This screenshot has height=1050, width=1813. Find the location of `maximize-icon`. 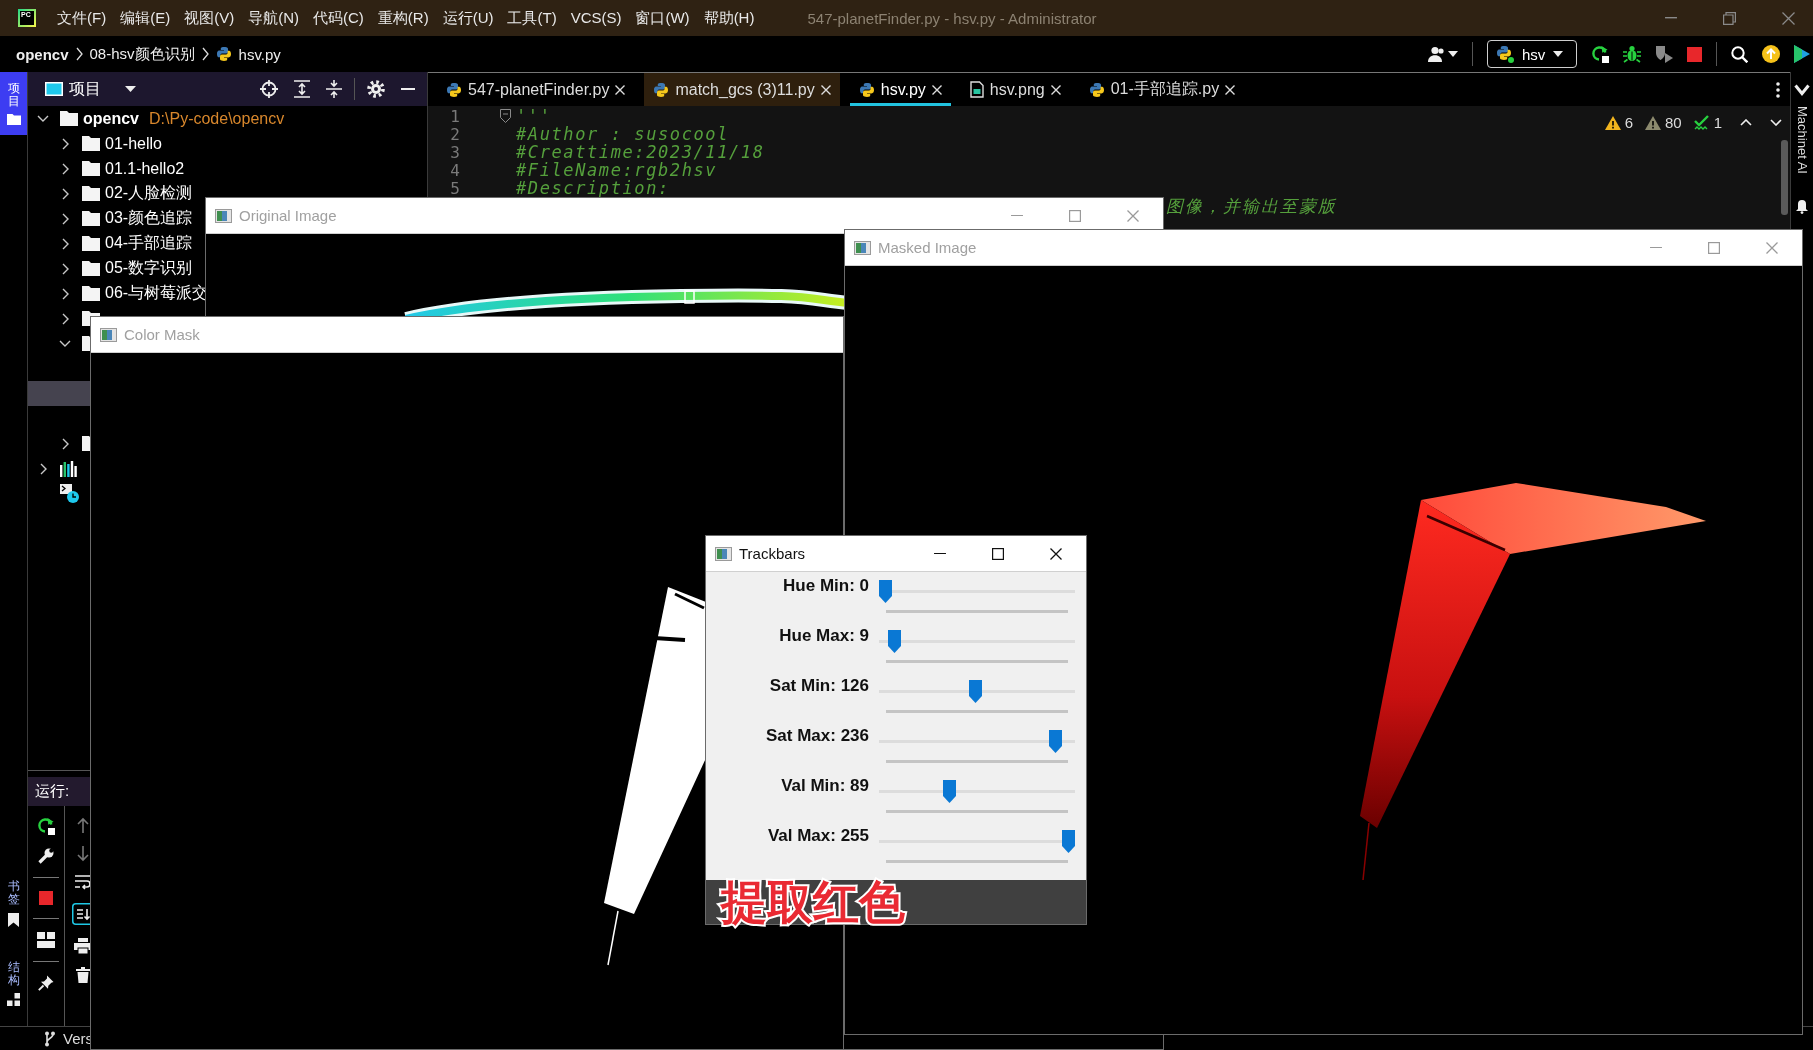

maximize-icon is located at coordinates (998, 553).